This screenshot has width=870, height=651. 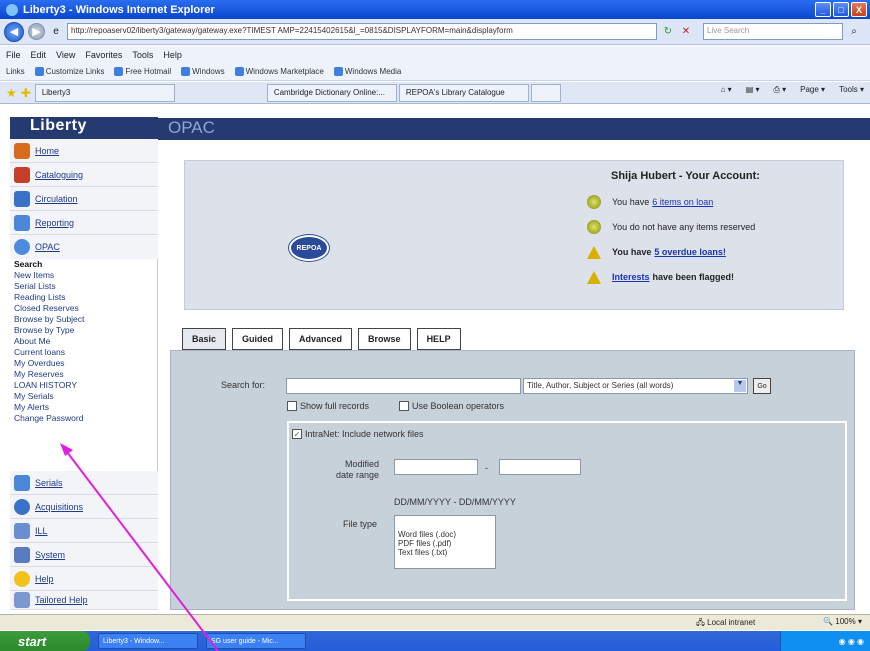 What do you see at coordinates (84, 175) in the screenshot?
I see `sidebar-item-cataloguing: Cataloguing` at bounding box center [84, 175].